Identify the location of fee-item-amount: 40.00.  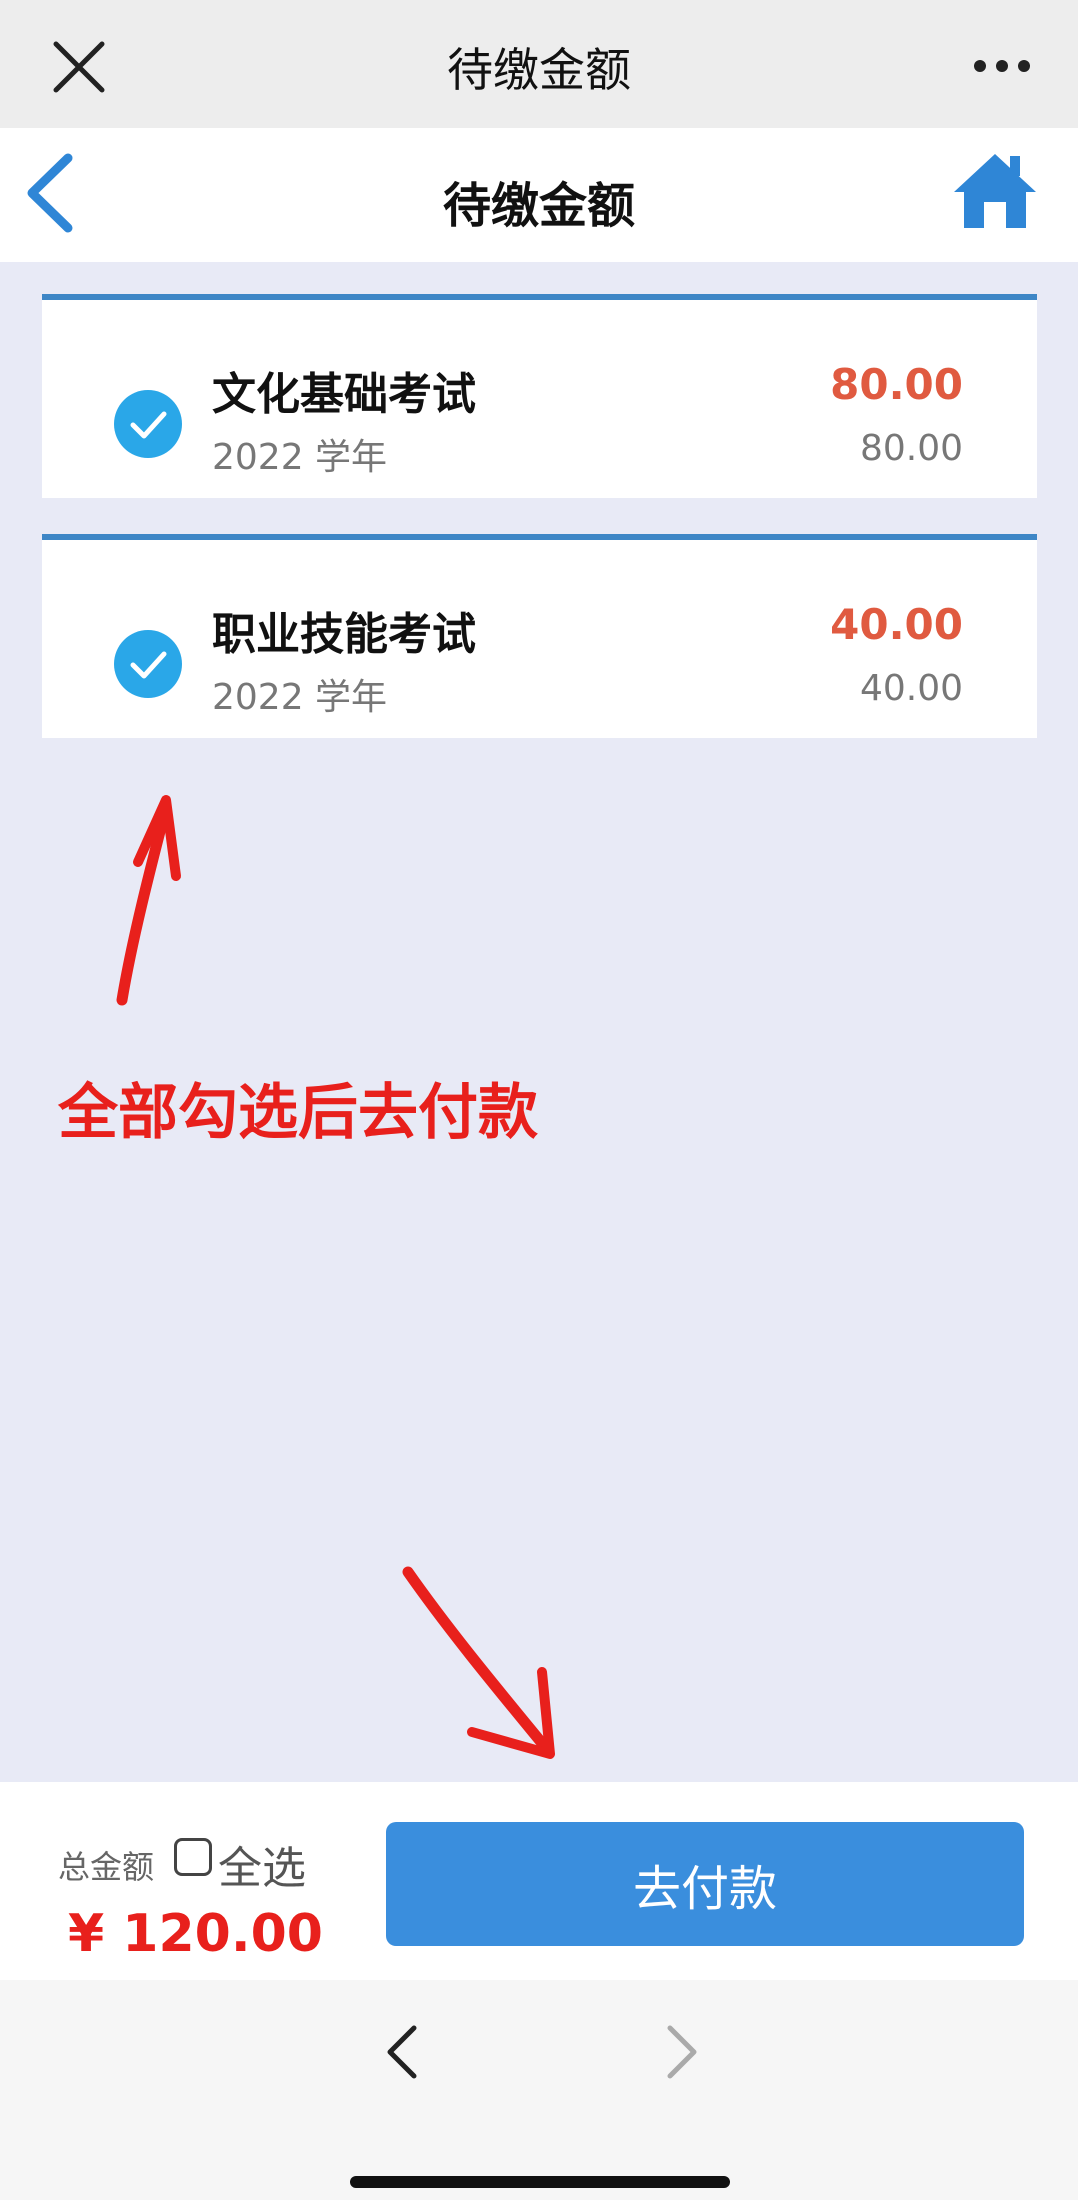
(896, 624).